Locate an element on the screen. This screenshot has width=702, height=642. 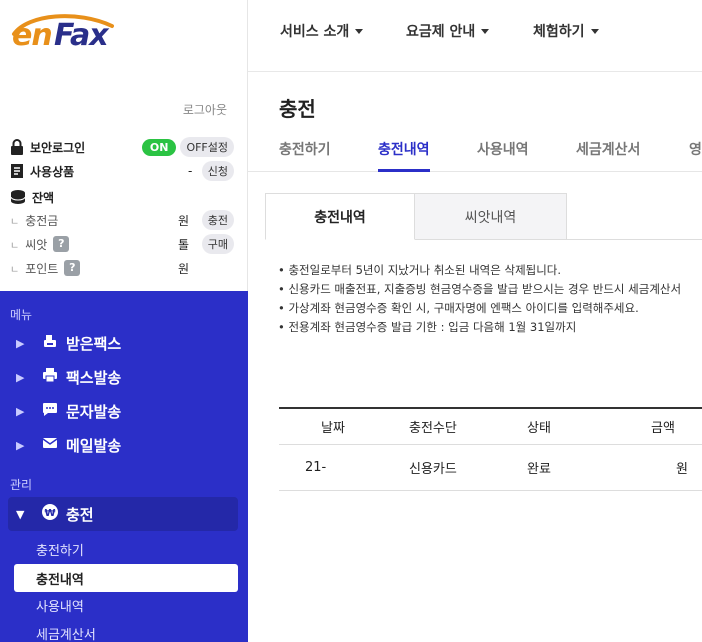
menu-item-fax-send: ▶ 팩스발송 is located at coordinates (124, 377).